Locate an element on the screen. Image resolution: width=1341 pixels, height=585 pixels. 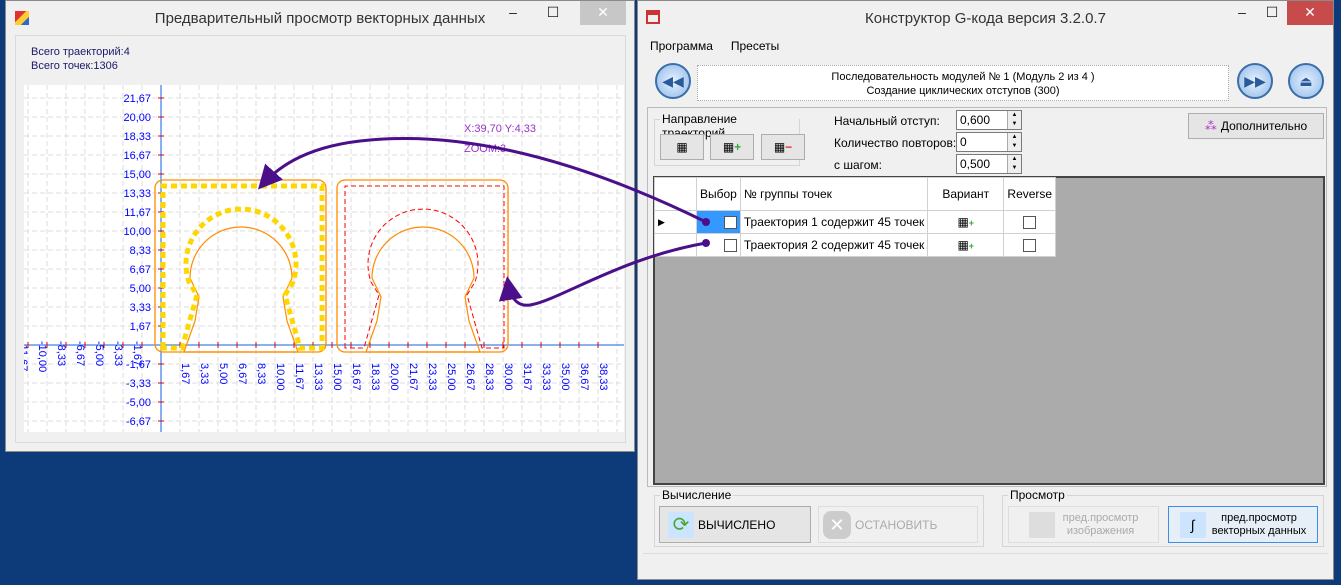
vector-icon: ∫ is located at coordinates (1192, 524).